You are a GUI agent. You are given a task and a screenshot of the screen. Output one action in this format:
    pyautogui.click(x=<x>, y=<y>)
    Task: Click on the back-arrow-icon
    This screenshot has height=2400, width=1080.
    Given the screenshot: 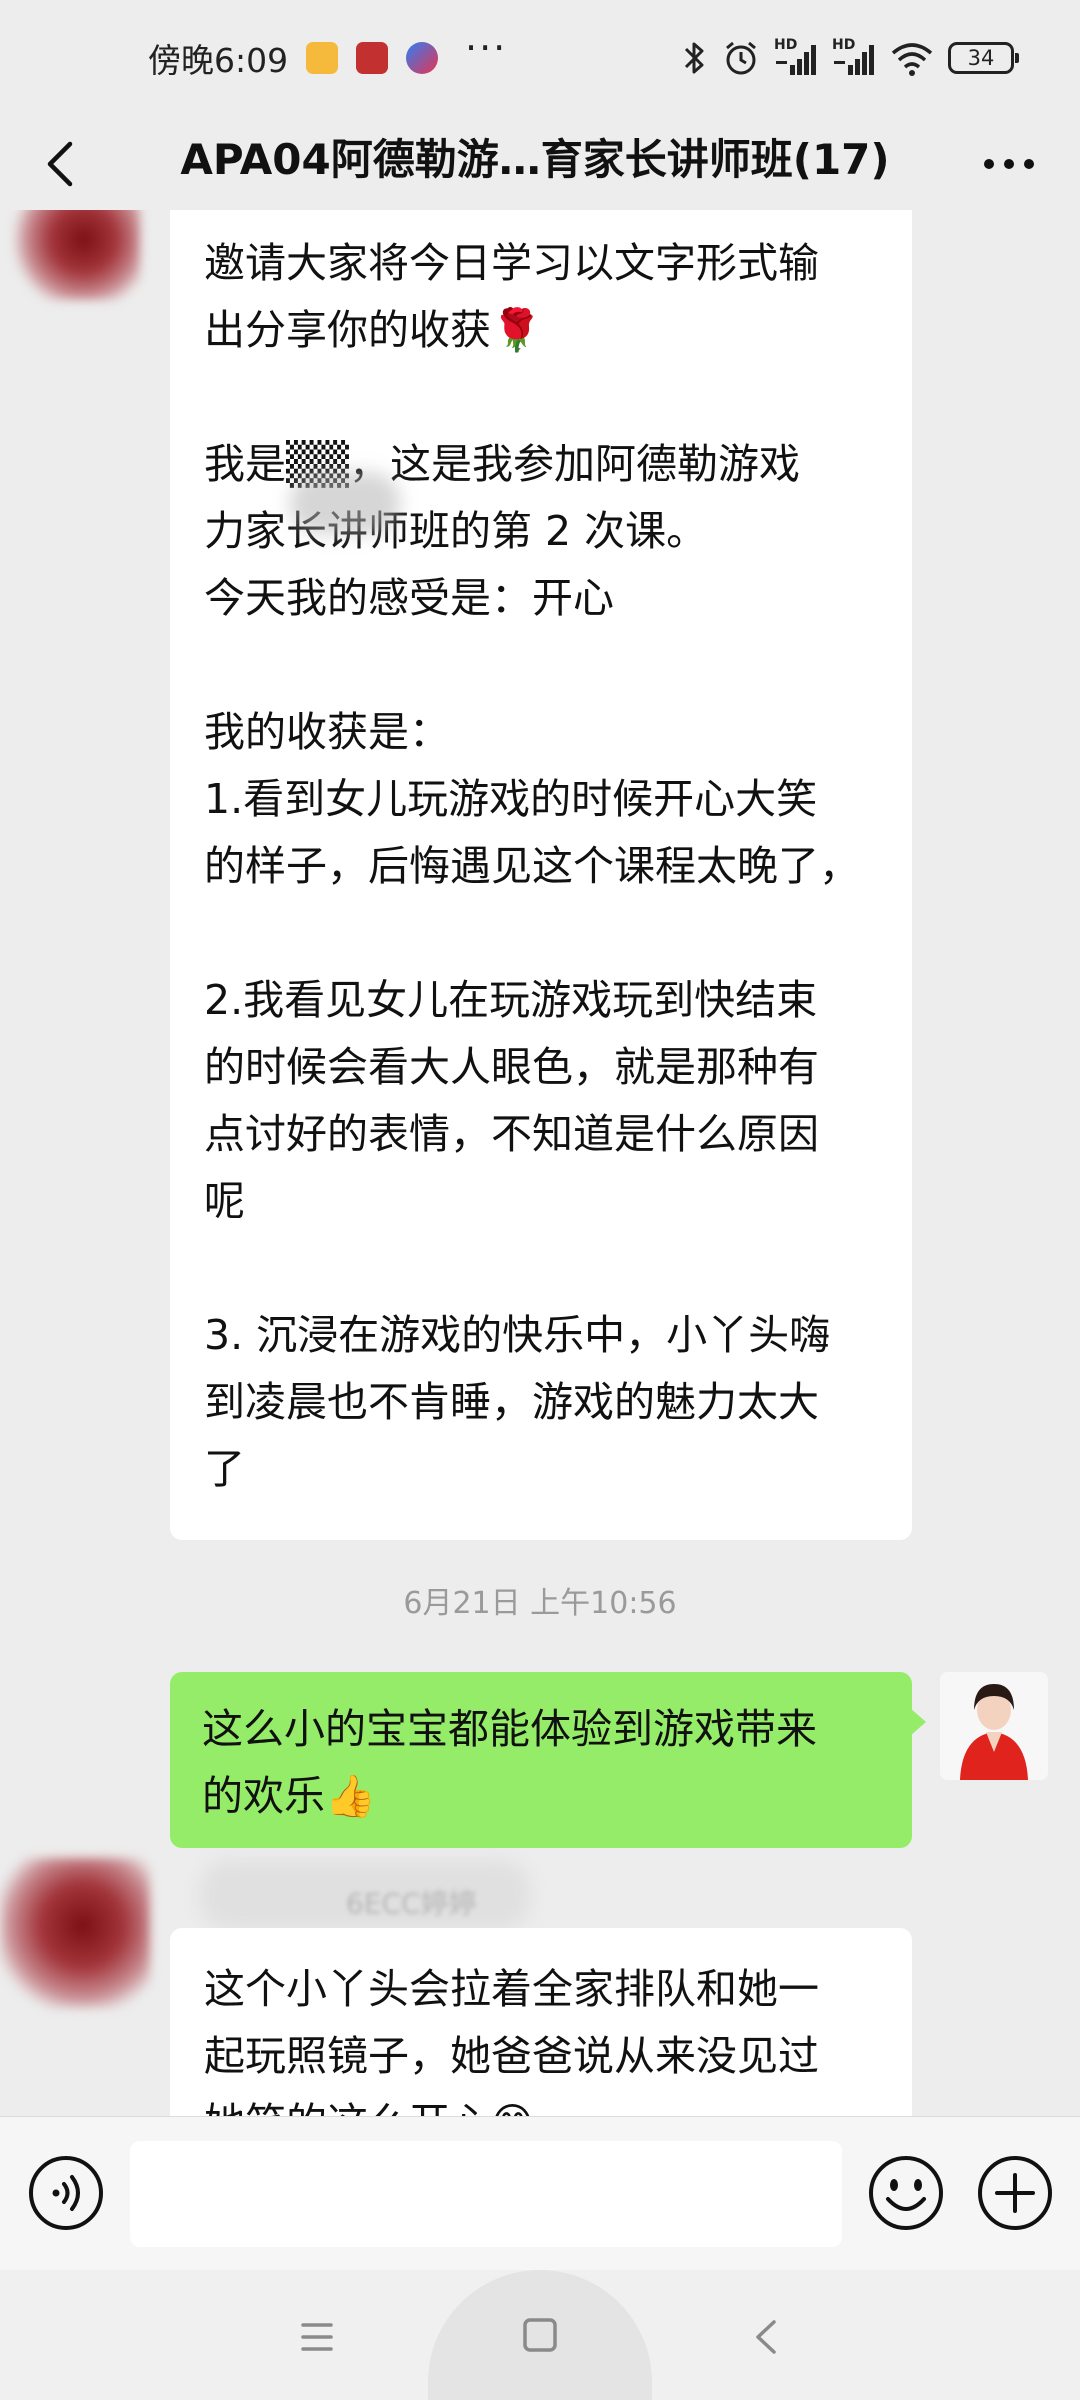 What is the action you would take?
    pyautogui.click(x=60, y=164)
    